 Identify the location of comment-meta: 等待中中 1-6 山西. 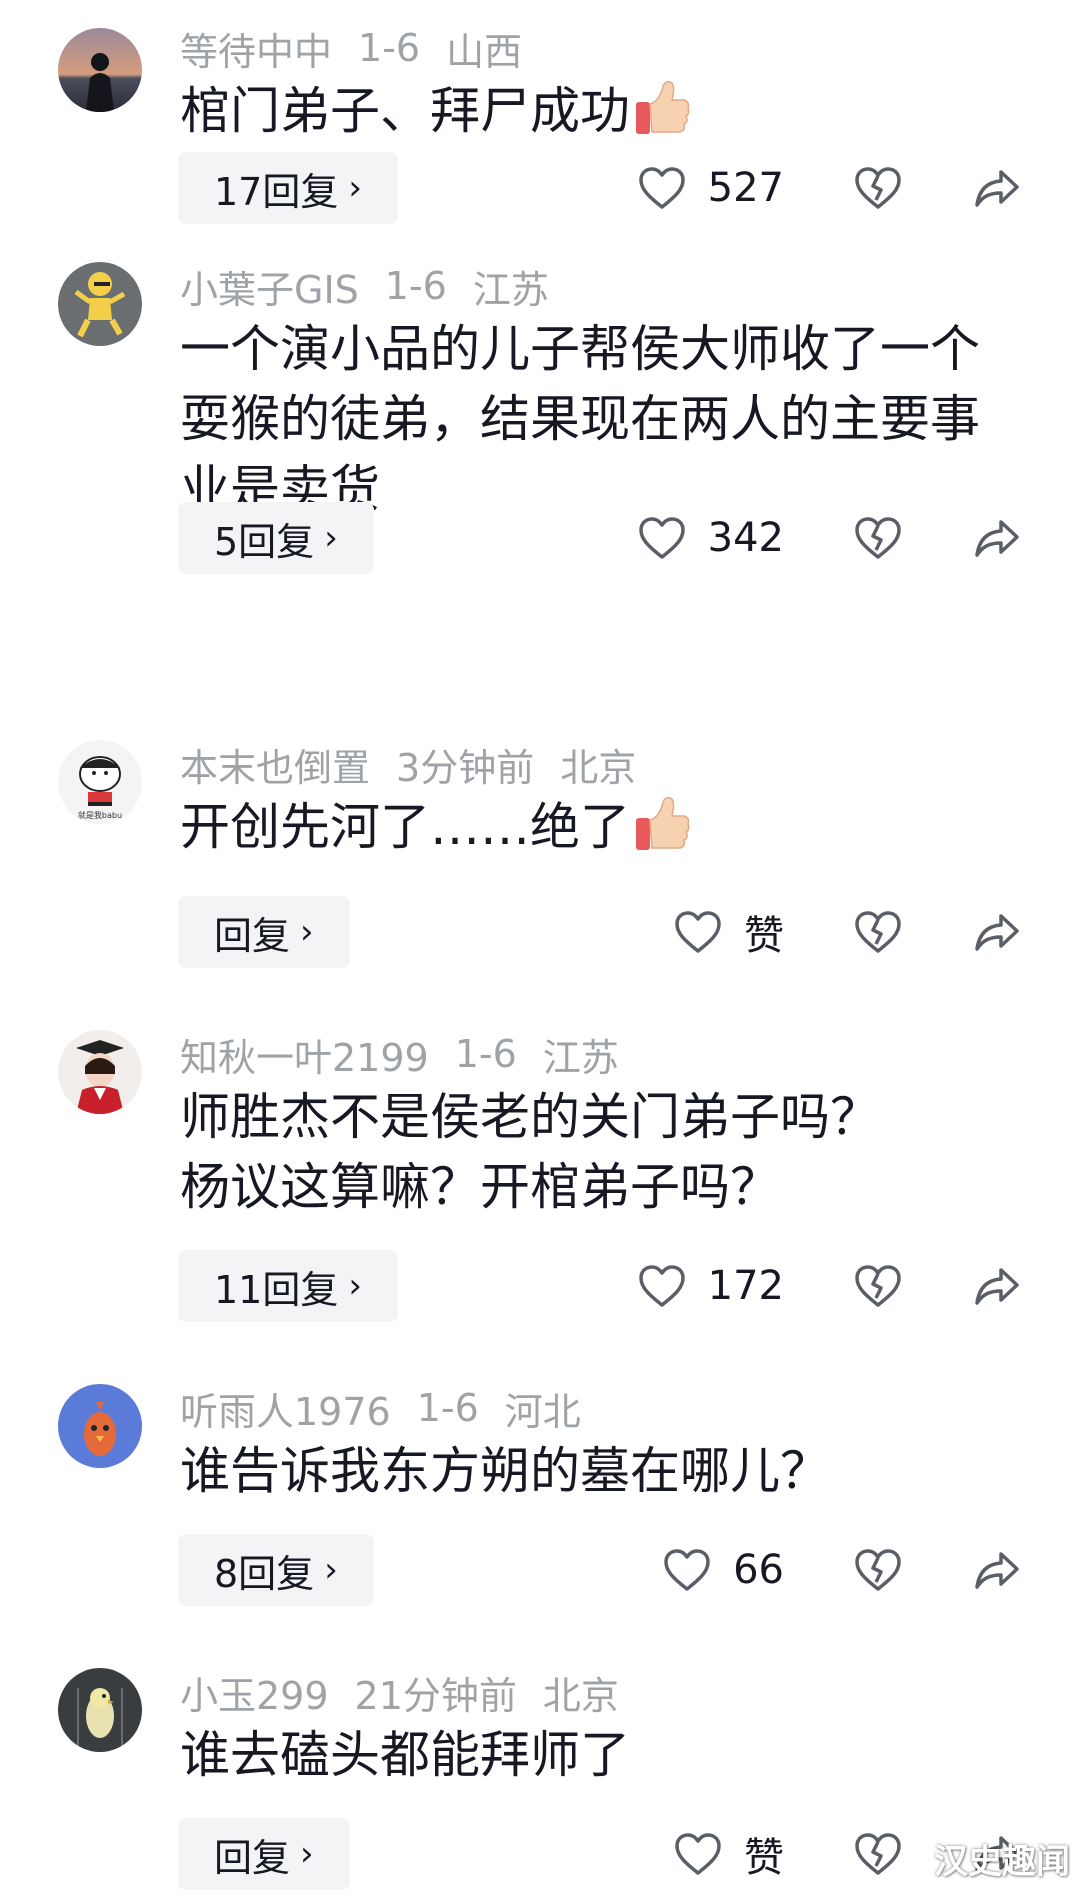
(351, 48).